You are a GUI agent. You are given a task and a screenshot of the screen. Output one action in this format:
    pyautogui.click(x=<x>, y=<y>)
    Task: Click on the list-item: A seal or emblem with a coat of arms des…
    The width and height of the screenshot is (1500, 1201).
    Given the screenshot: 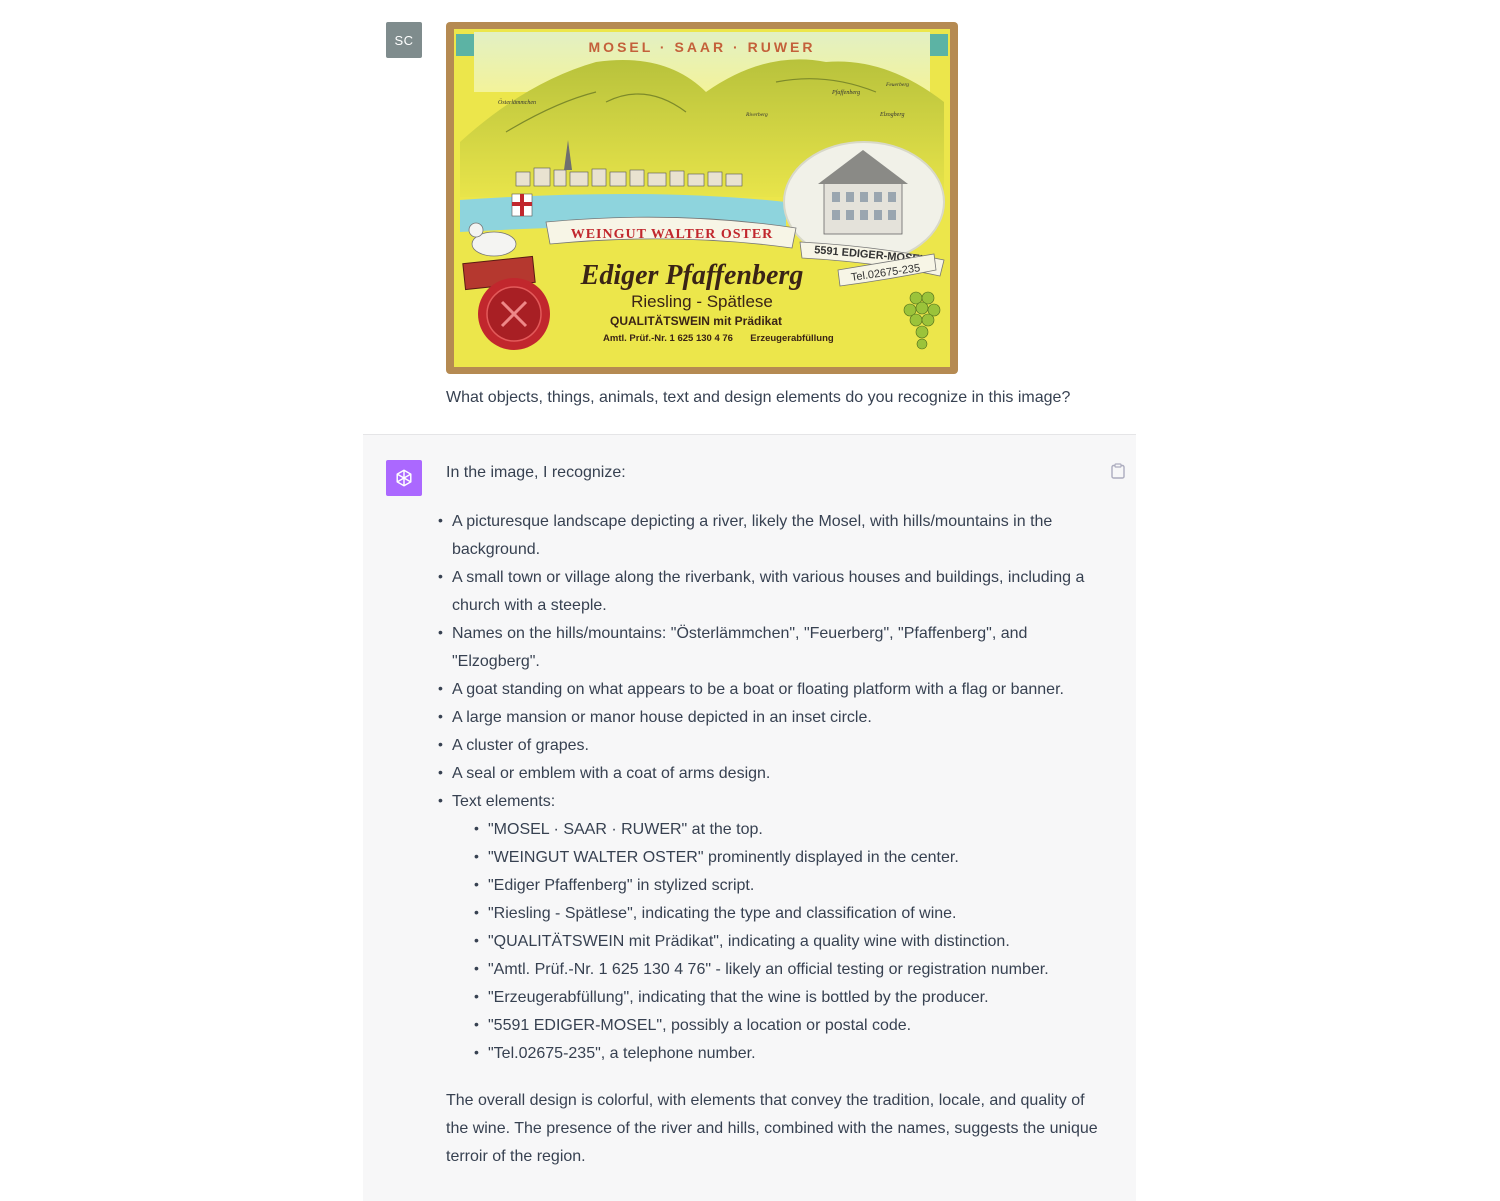 What is the action you would take?
    pyautogui.click(x=775, y=773)
    